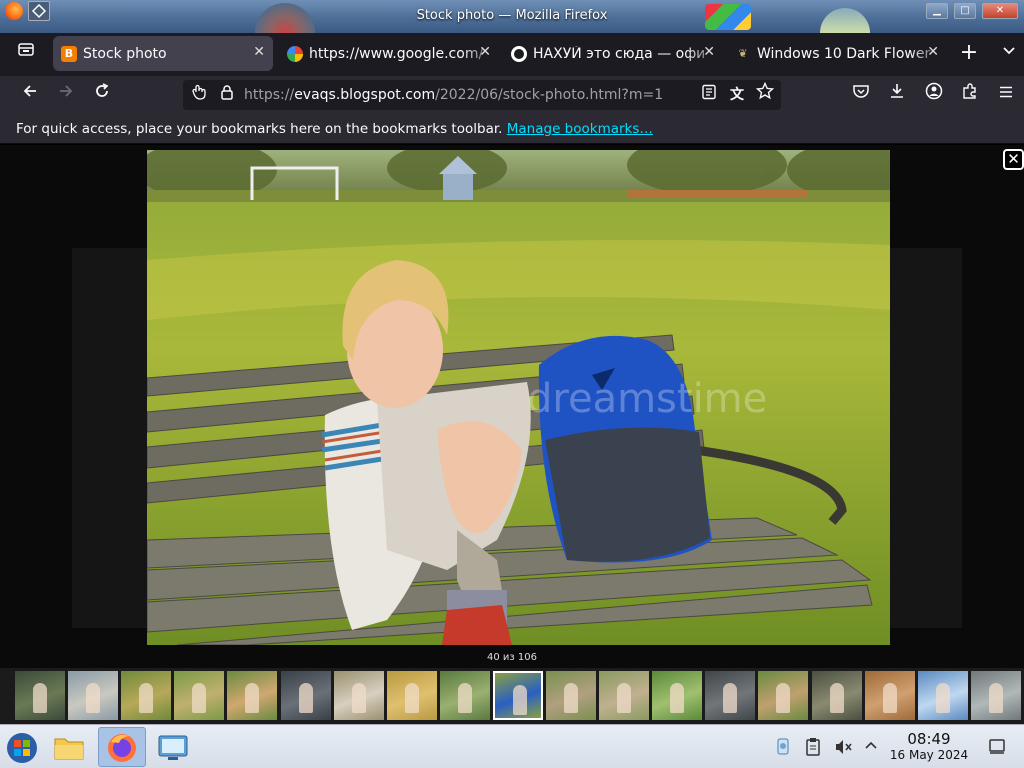 This screenshot has width=1024, height=768. I want to click on tab-windows-flower: ❦ Windows 10 Dark Flower ✕, so click(837, 53).